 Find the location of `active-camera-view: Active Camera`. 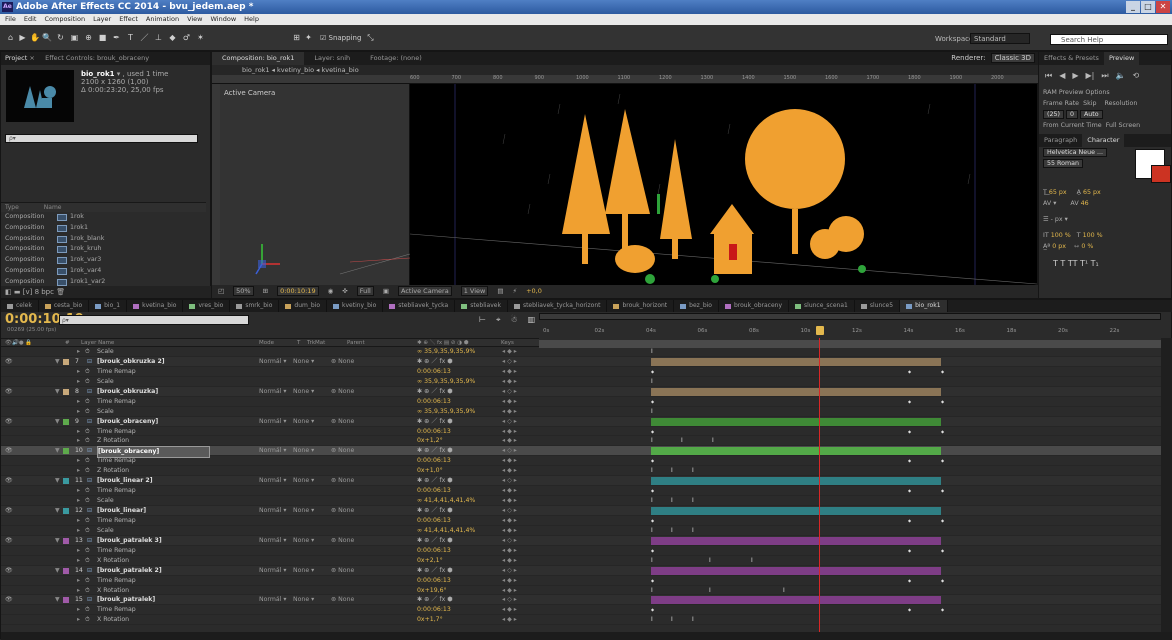

active-camera-view: Active Camera is located at coordinates (315, 184).